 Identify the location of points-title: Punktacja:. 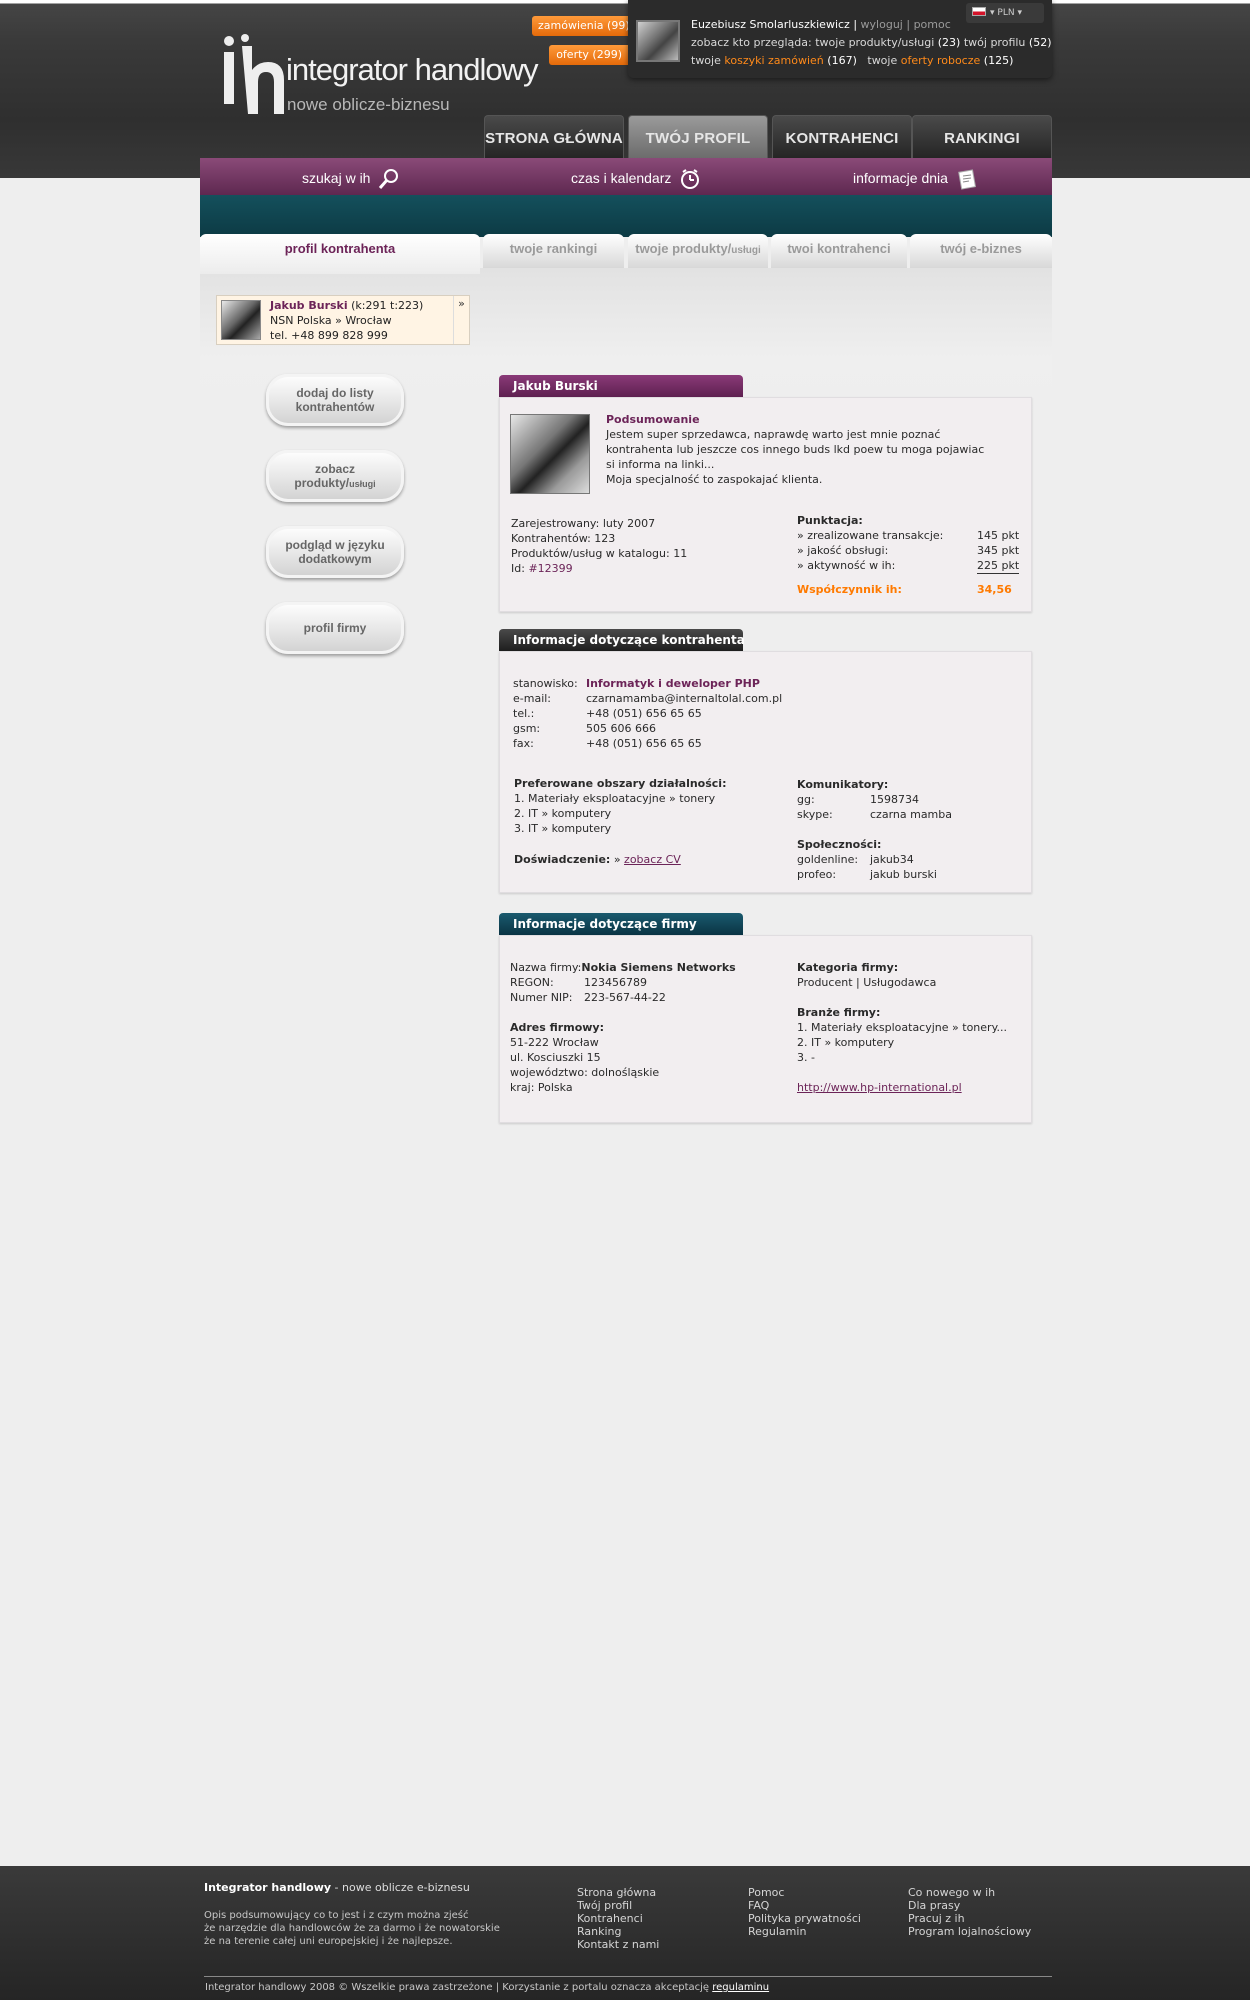
(830, 520).